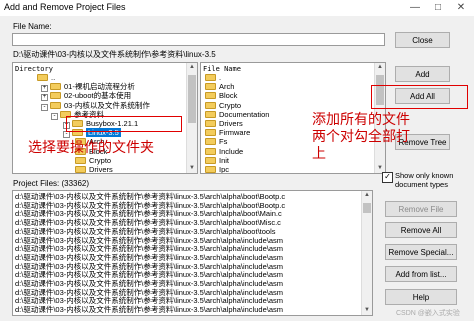  What do you see at coordinates (424, 180) in the screenshot?
I see `show-only-known-label: Show only known document types` at bounding box center [424, 180].